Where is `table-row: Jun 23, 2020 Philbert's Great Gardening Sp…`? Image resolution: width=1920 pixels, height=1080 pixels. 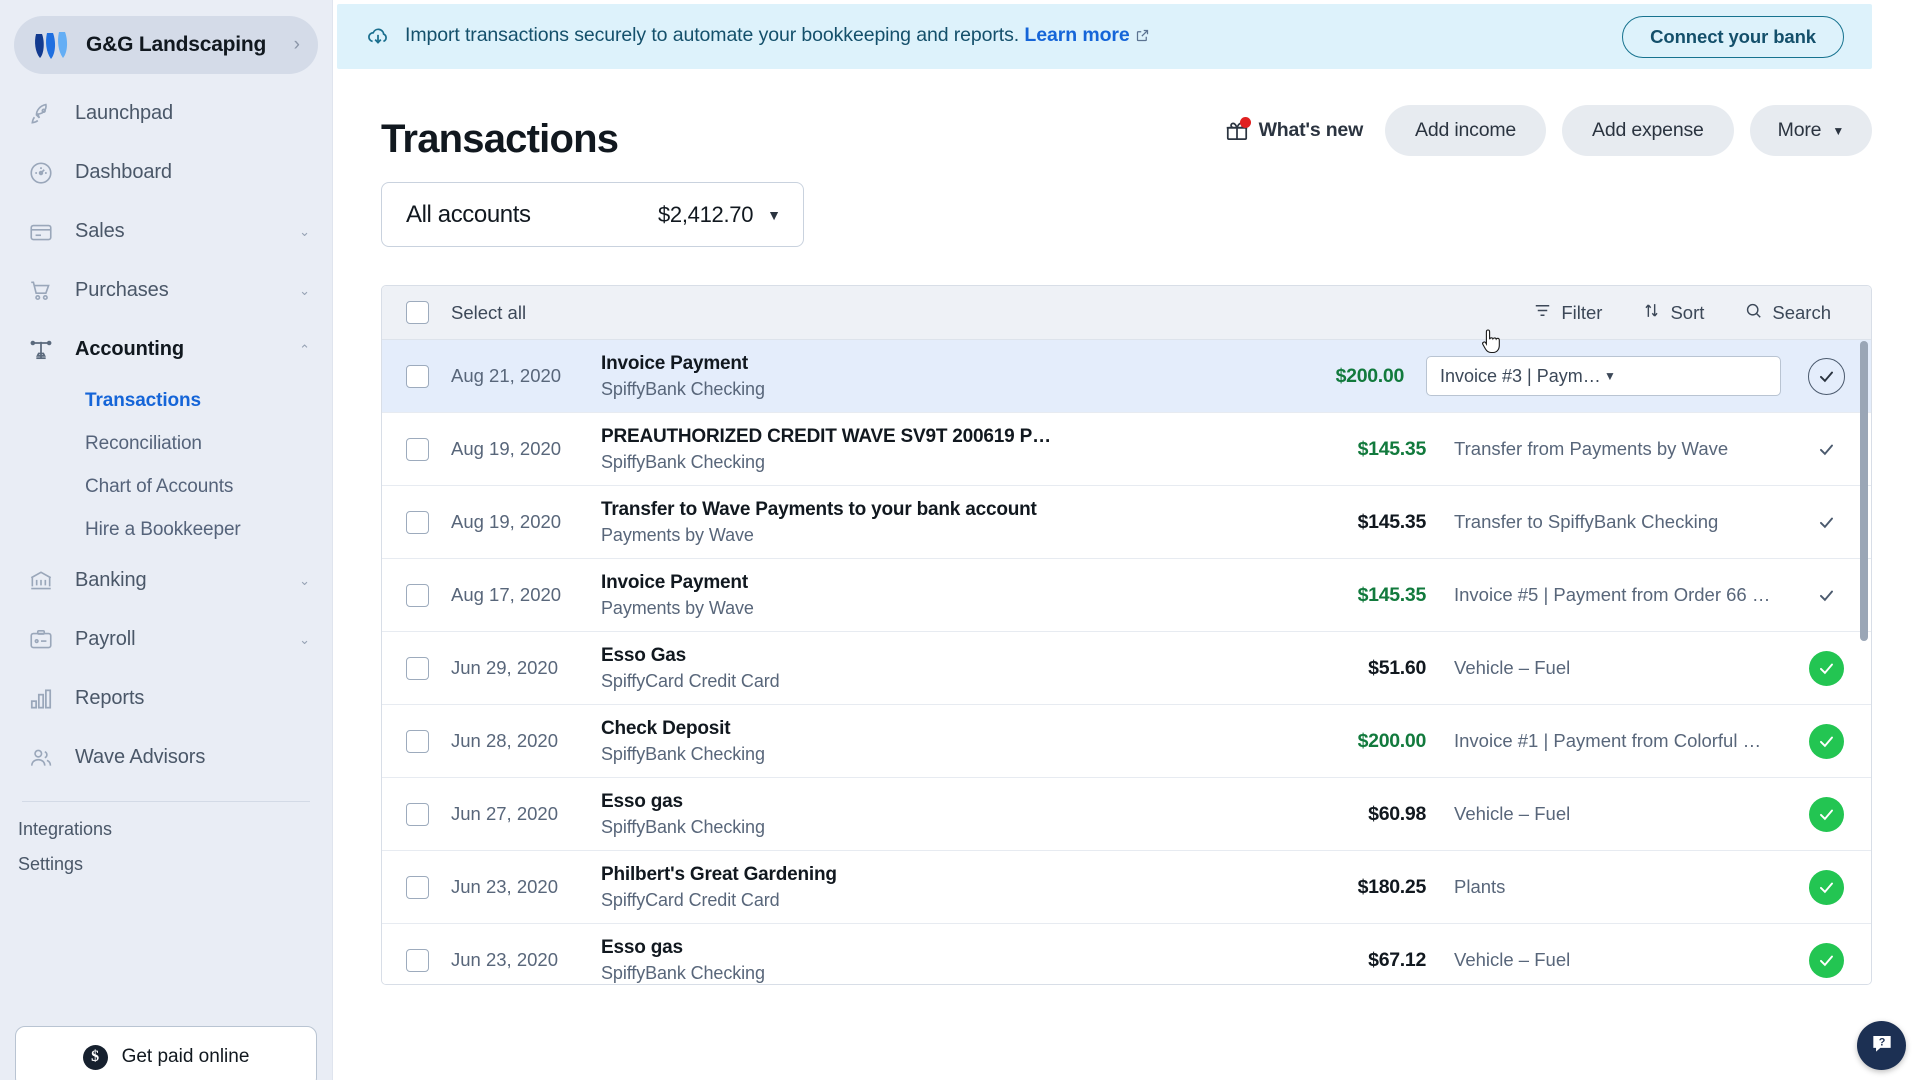 table-row: Jun 23, 2020 Philbert's Great Gardening Sp… is located at coordinates (1126, 887).